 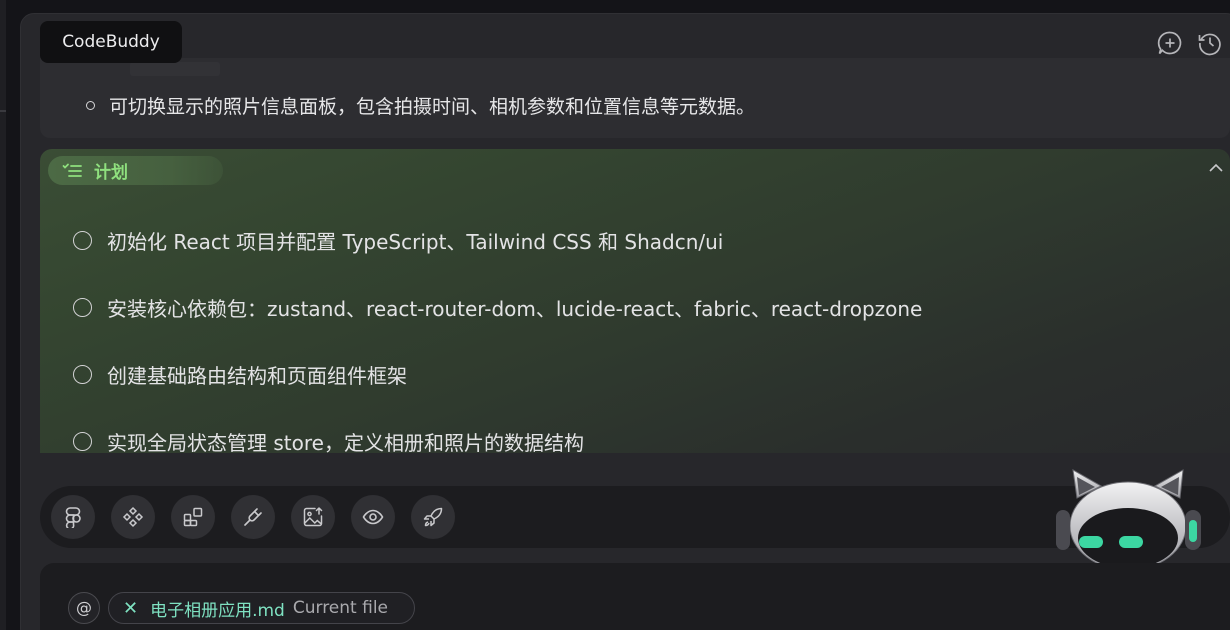 I want to click on blocks-button, so click(x=193, y=517).